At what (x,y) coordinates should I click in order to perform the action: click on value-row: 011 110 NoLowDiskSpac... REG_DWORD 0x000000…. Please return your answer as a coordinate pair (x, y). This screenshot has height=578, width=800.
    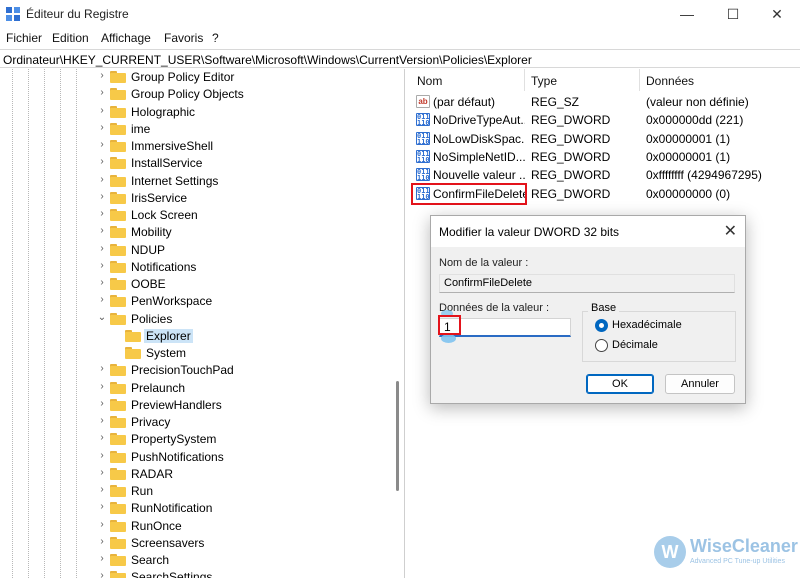
    Looking at the image, I should click on (603, 139).